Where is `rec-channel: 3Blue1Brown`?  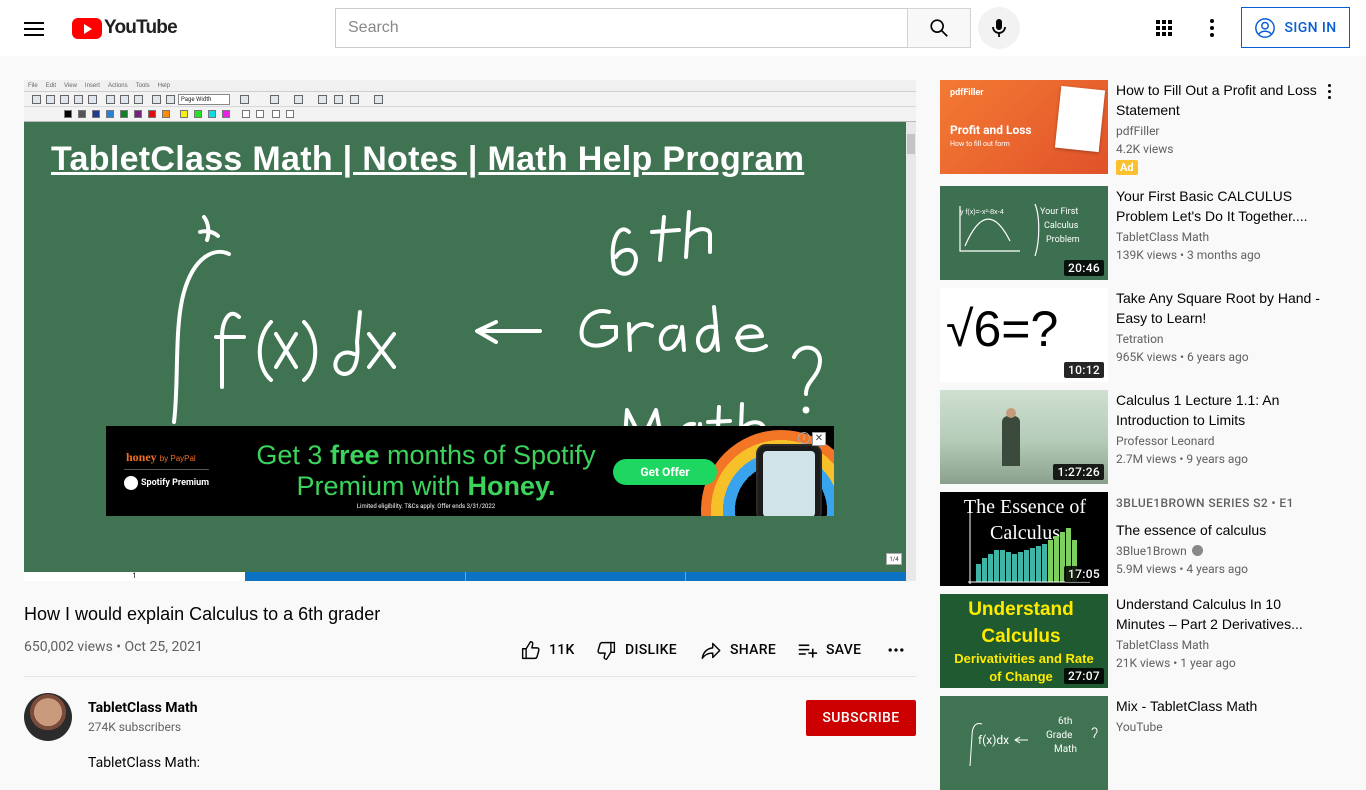
rec-channel: 3Blue1Brown is located at coordinates (1159, 551).